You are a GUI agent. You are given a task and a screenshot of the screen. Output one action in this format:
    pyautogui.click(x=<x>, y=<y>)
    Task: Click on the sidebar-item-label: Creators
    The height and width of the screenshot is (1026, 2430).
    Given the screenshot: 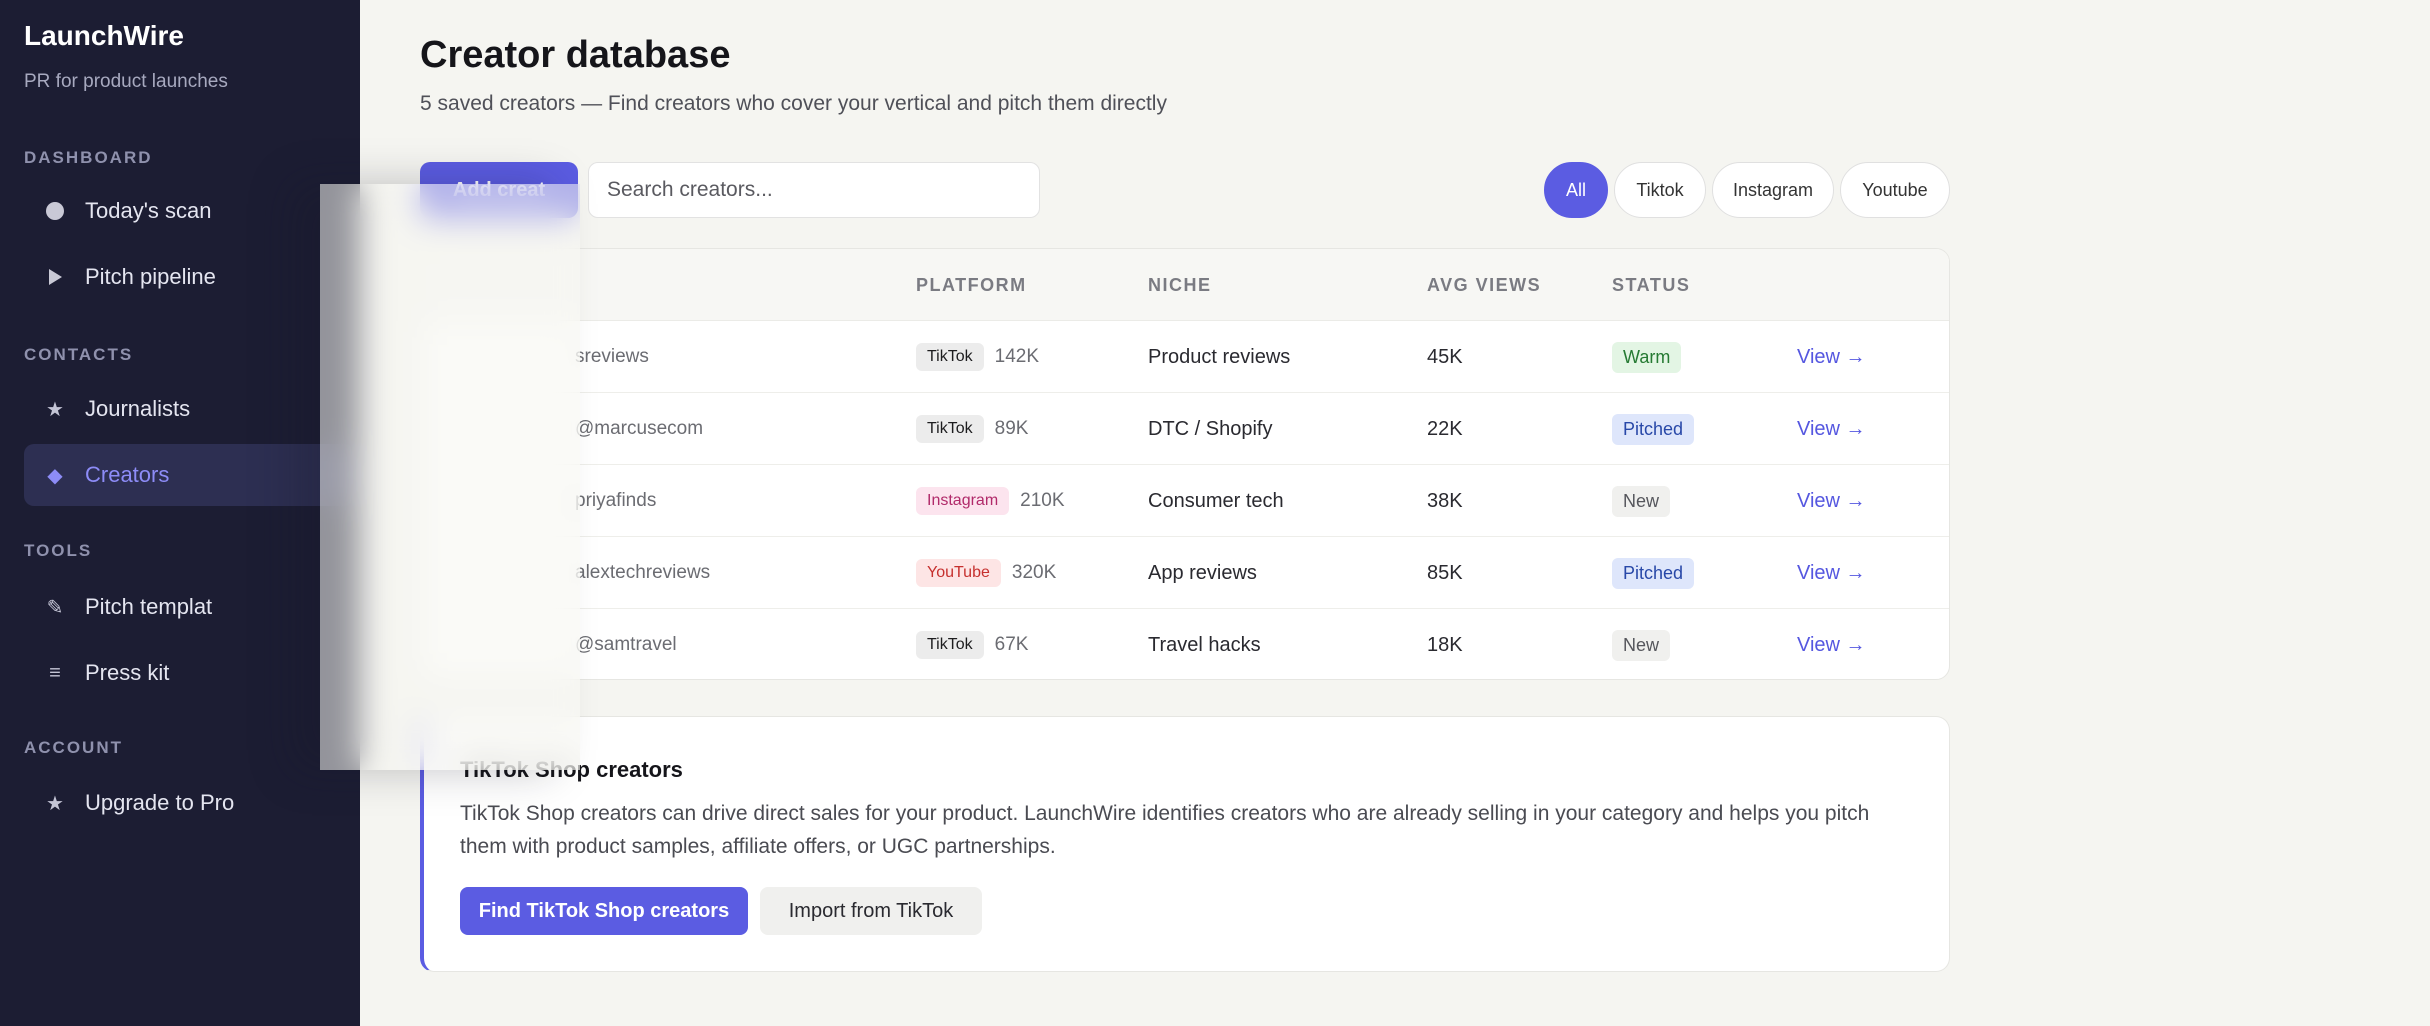 What is the action you would take?
    pyautogui.click(x=127, y=474)
    